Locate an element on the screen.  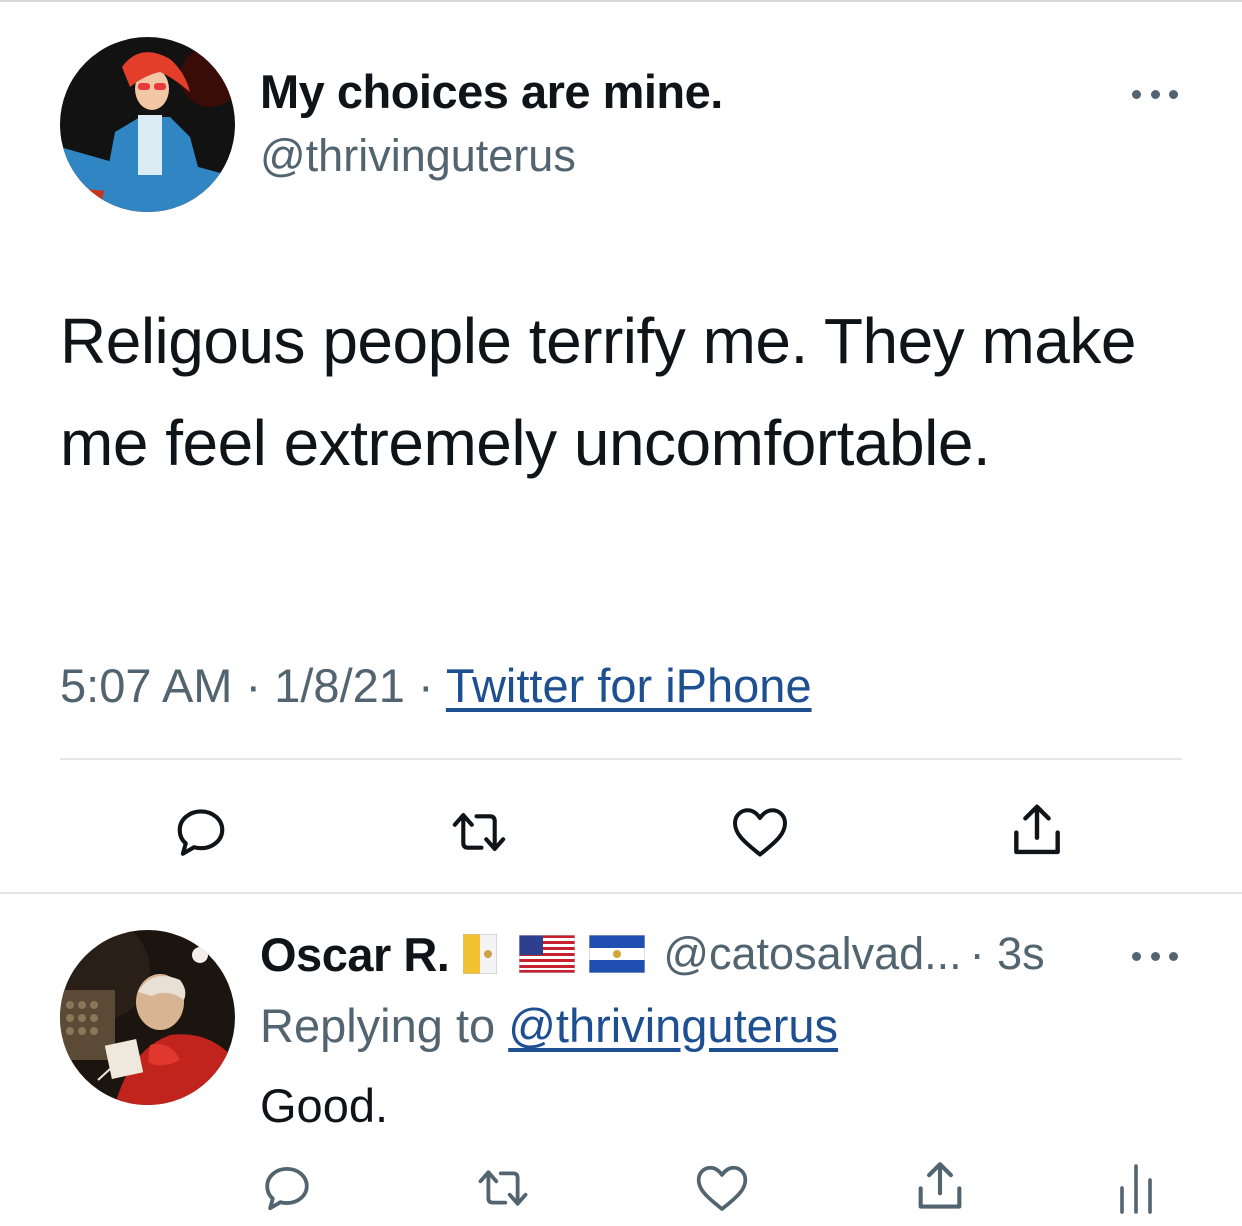
replying-to-line: Replying to @thrivinguterus is located at coordinates (549, 1025).